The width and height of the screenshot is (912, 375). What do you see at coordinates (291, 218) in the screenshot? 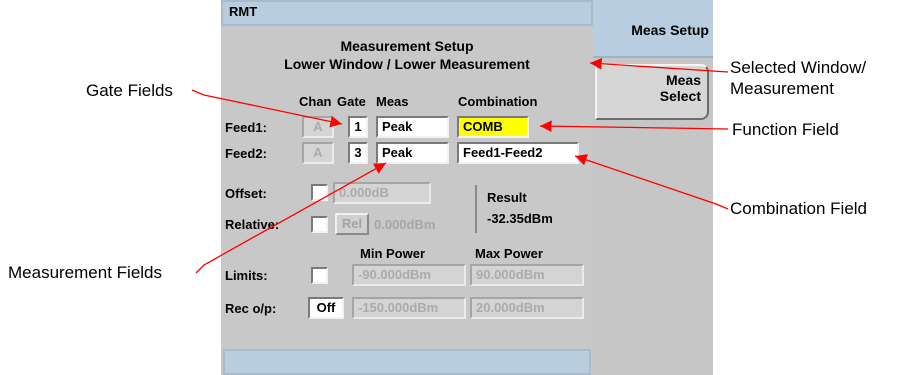
I see `measurement-fields-arrow` at bounding box center [291, 218].